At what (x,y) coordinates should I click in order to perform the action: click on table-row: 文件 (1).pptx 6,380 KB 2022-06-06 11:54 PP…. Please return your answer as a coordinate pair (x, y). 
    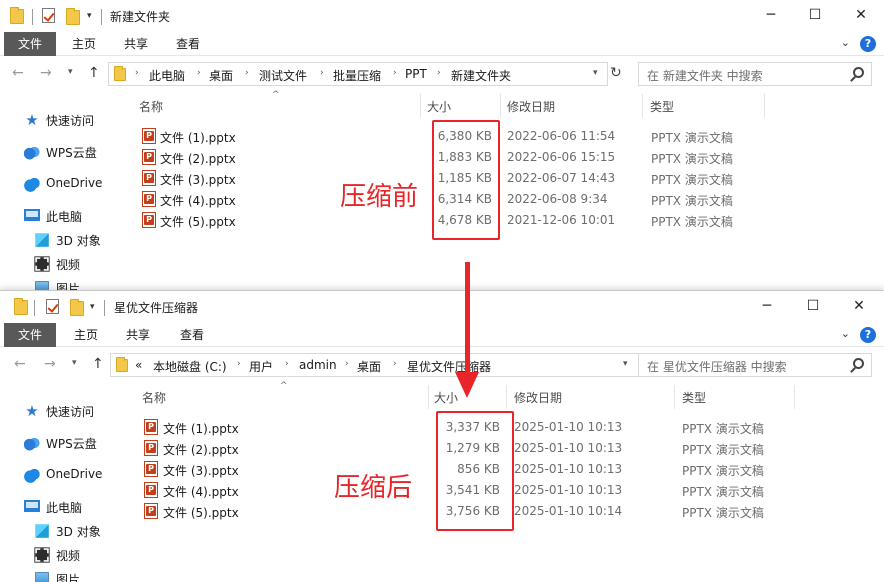
    Looking at the image, I should click on (503, 136).